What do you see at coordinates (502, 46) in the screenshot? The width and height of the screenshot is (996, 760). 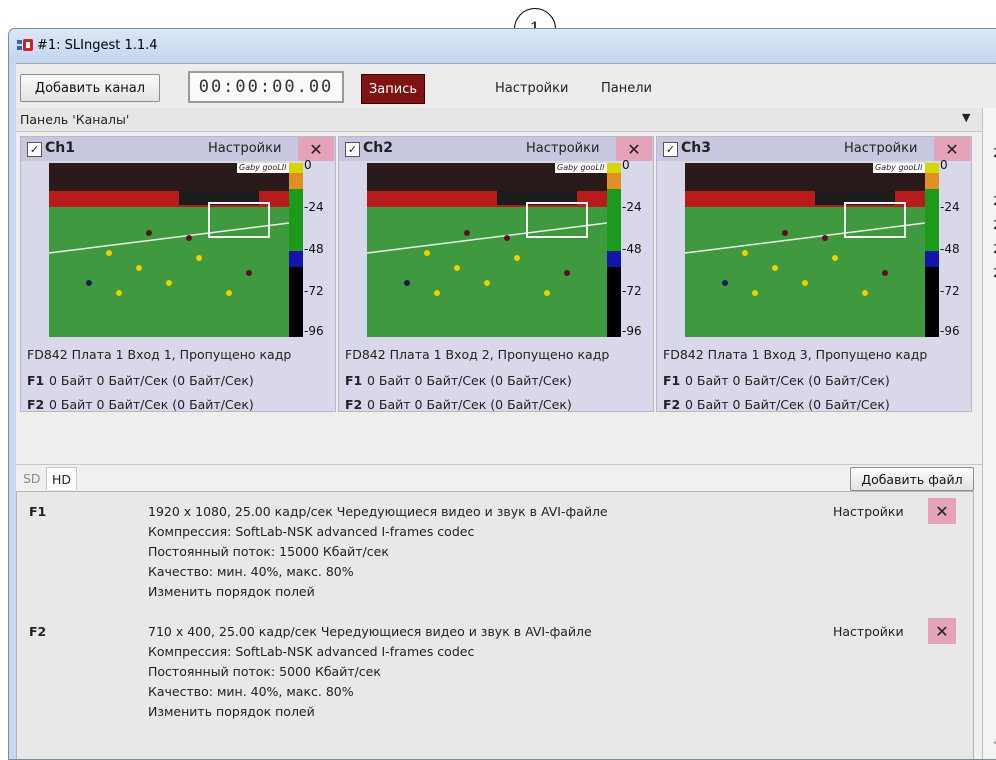 I see `title-bar: #1: SLIngest 1.1.4` at bounding box center [502, 46].